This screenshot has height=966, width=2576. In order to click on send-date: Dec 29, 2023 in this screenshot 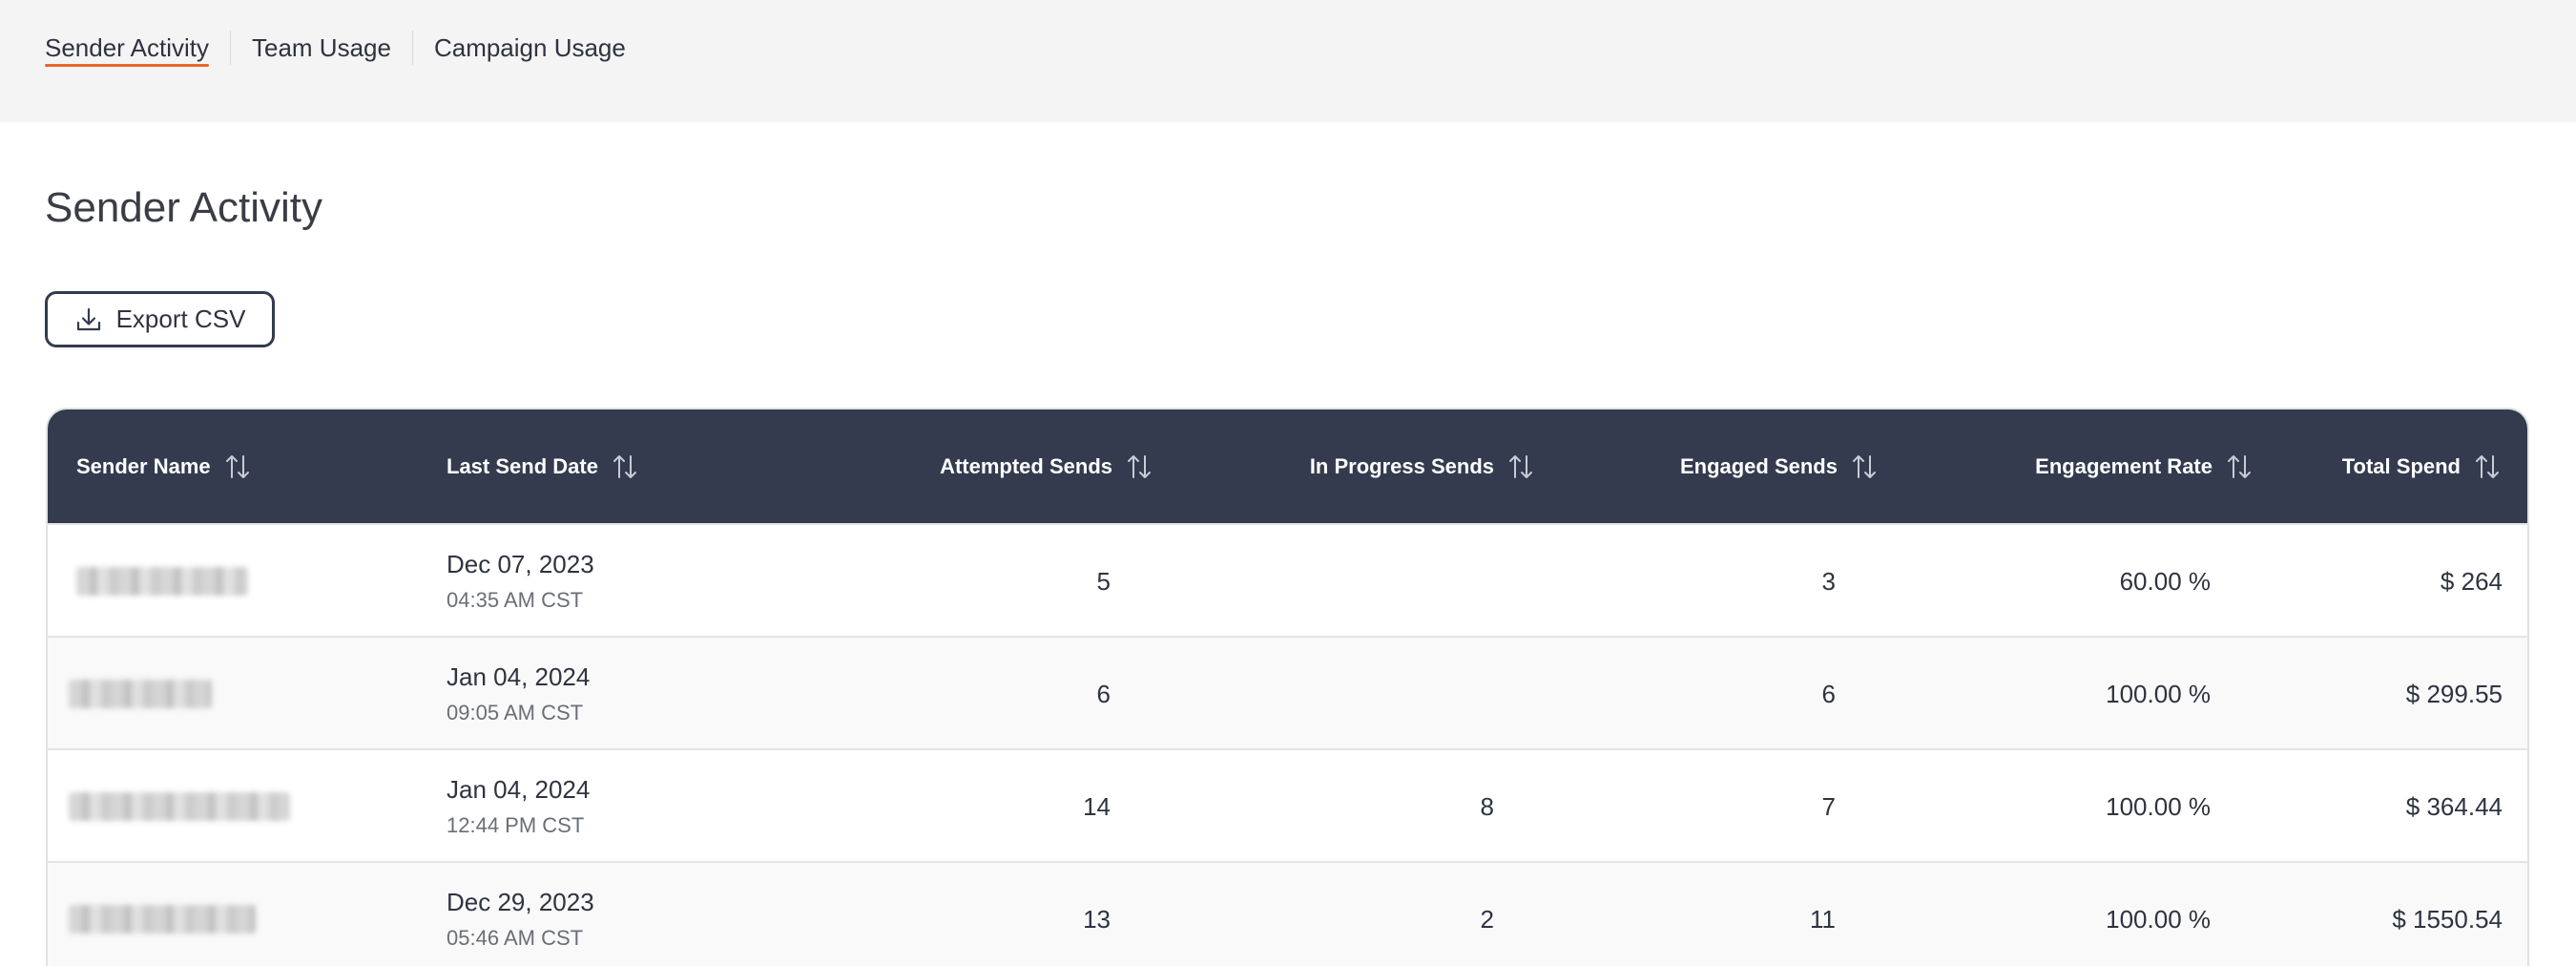, I will do `click(520, 902)`.